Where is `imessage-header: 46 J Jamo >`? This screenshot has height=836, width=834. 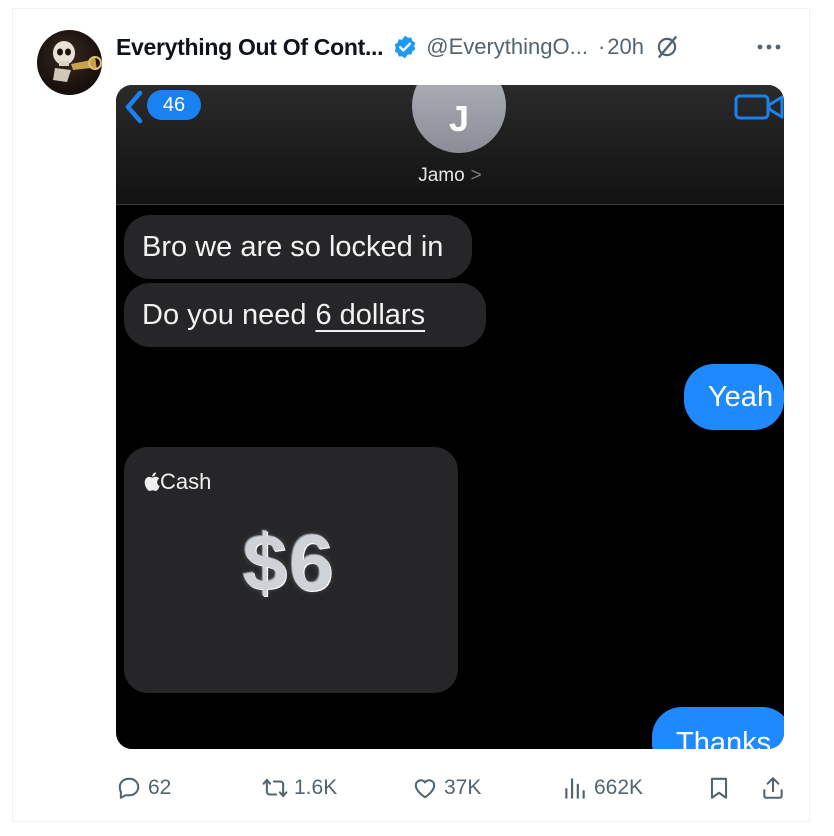 imessage-header: 46 J Jamo > is located at coordinates (450, 145).